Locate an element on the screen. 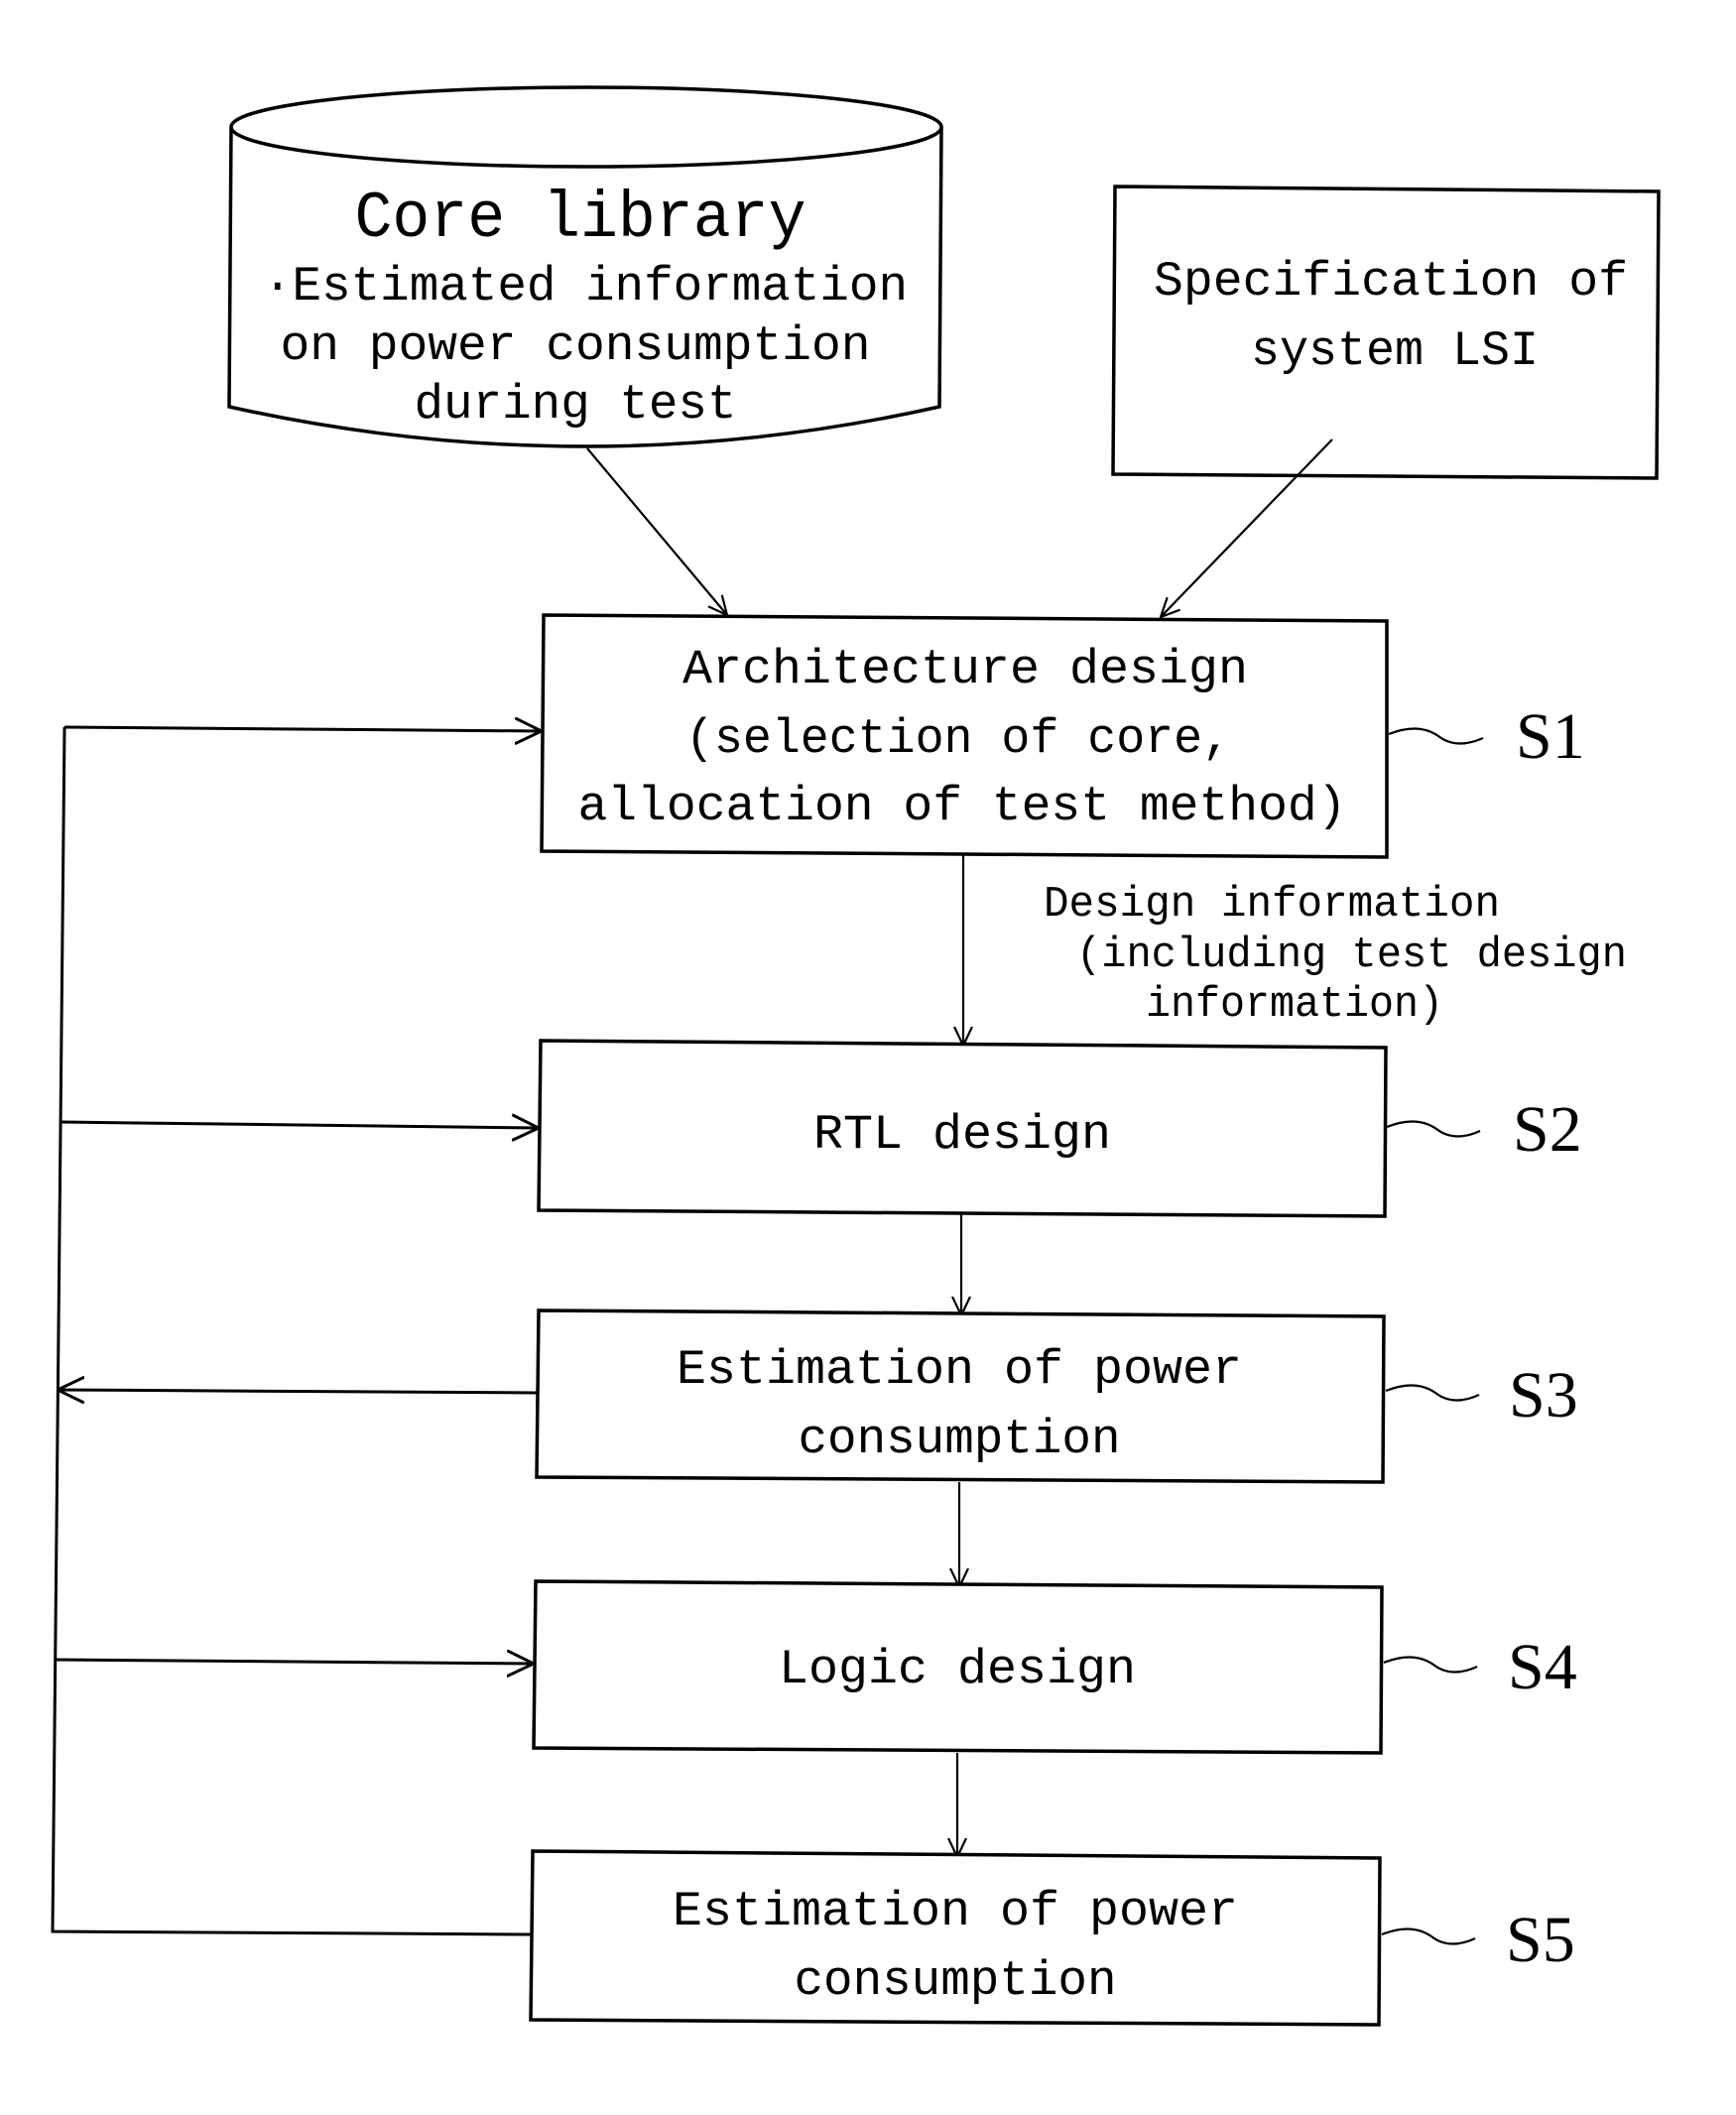  step-s2-label: S2 is located at coordinates (1547, 1129).